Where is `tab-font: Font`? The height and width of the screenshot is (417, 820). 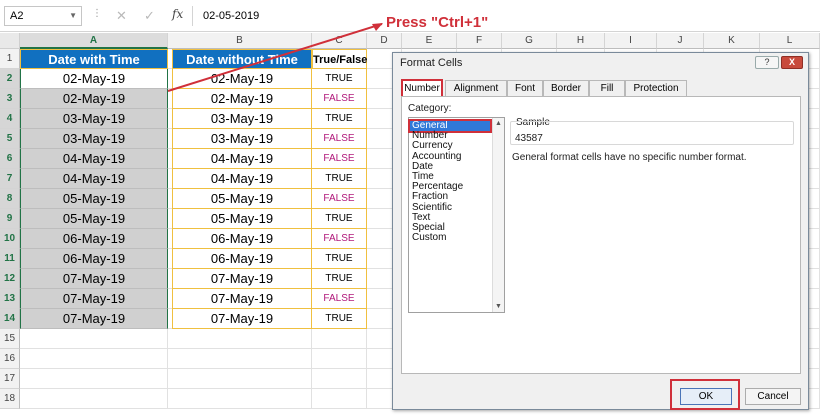
tab-font: Font is located at coordinates (525, 88).